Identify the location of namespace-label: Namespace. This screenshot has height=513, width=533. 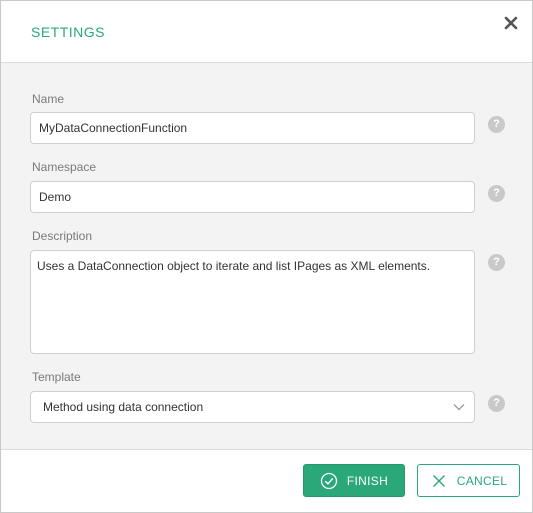
(64, 167).